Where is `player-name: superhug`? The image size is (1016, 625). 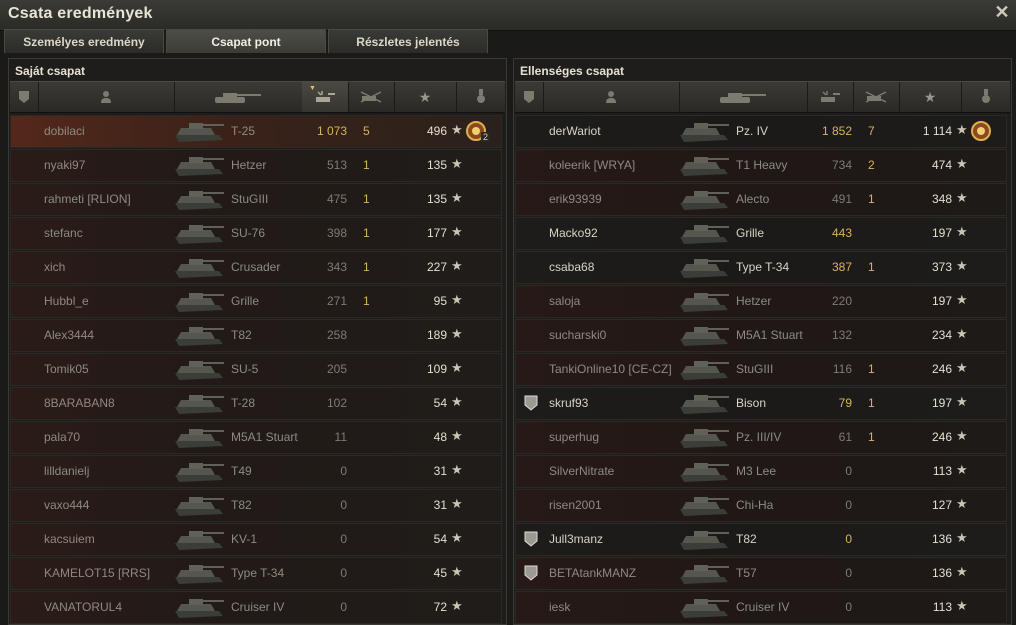
player-name: superhug is located at coordinates (574, 437).